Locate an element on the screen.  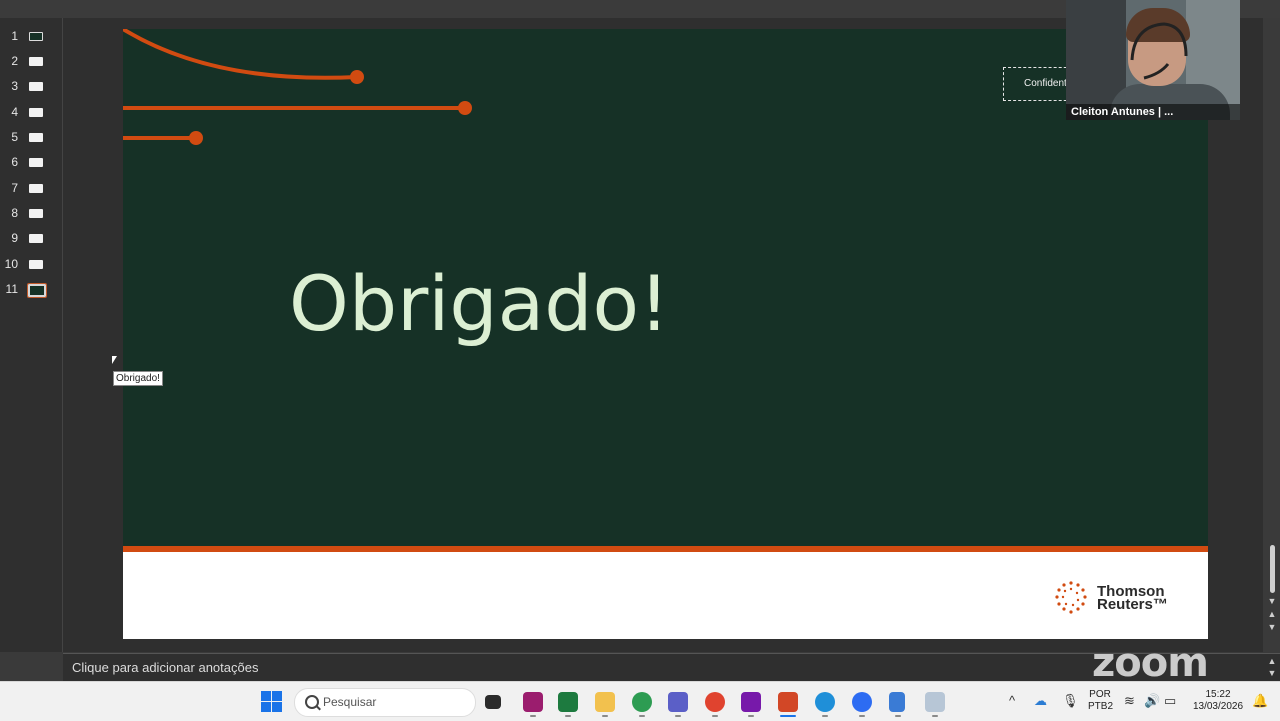
task-view-icon is located at coordinates (493, 702).